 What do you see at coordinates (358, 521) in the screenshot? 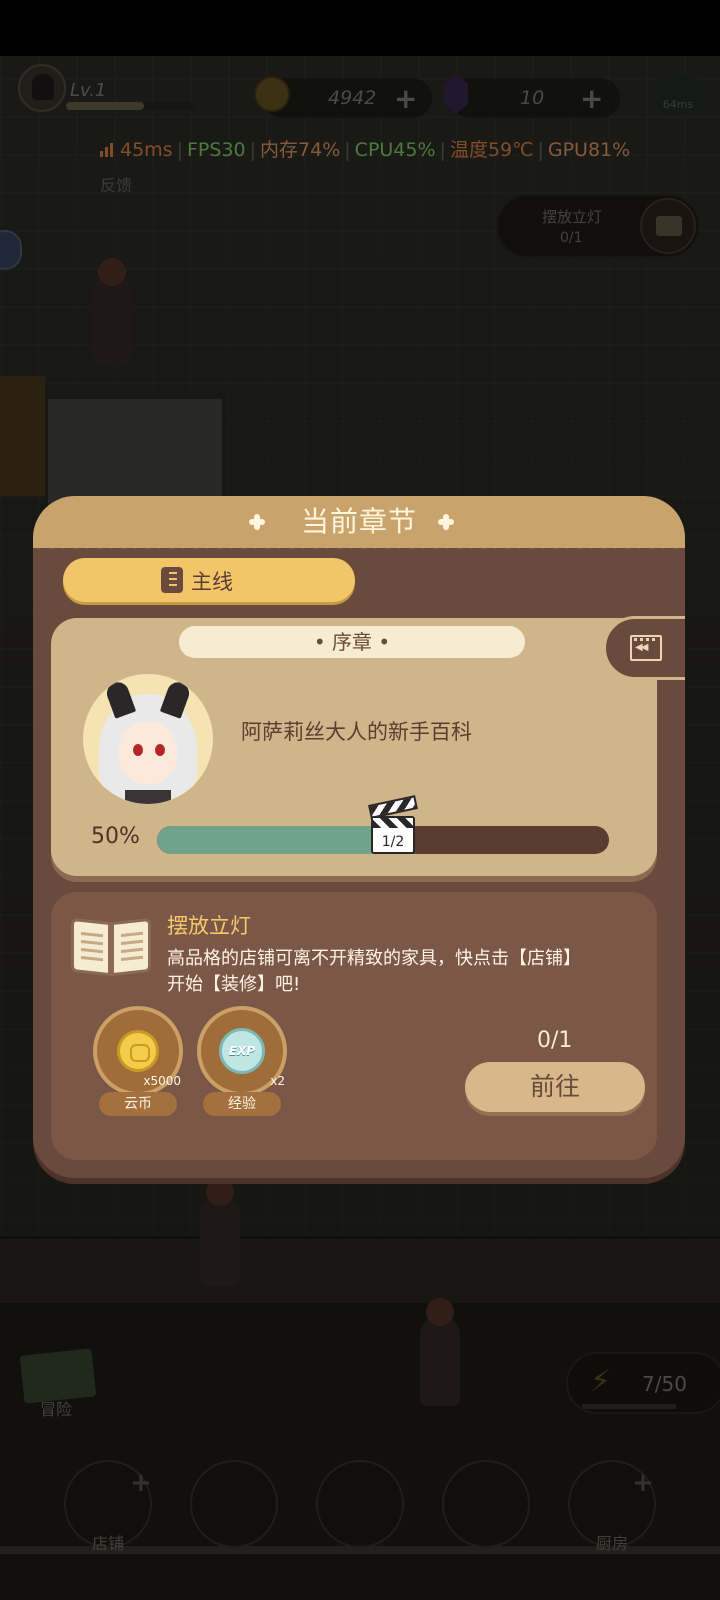
I see `modal-title: 当前章节` at bounding box center [358, 521].